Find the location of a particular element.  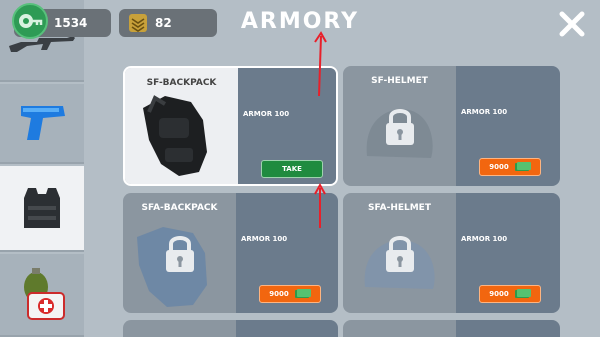

supplies-tab is located at coordinates (42, 295).